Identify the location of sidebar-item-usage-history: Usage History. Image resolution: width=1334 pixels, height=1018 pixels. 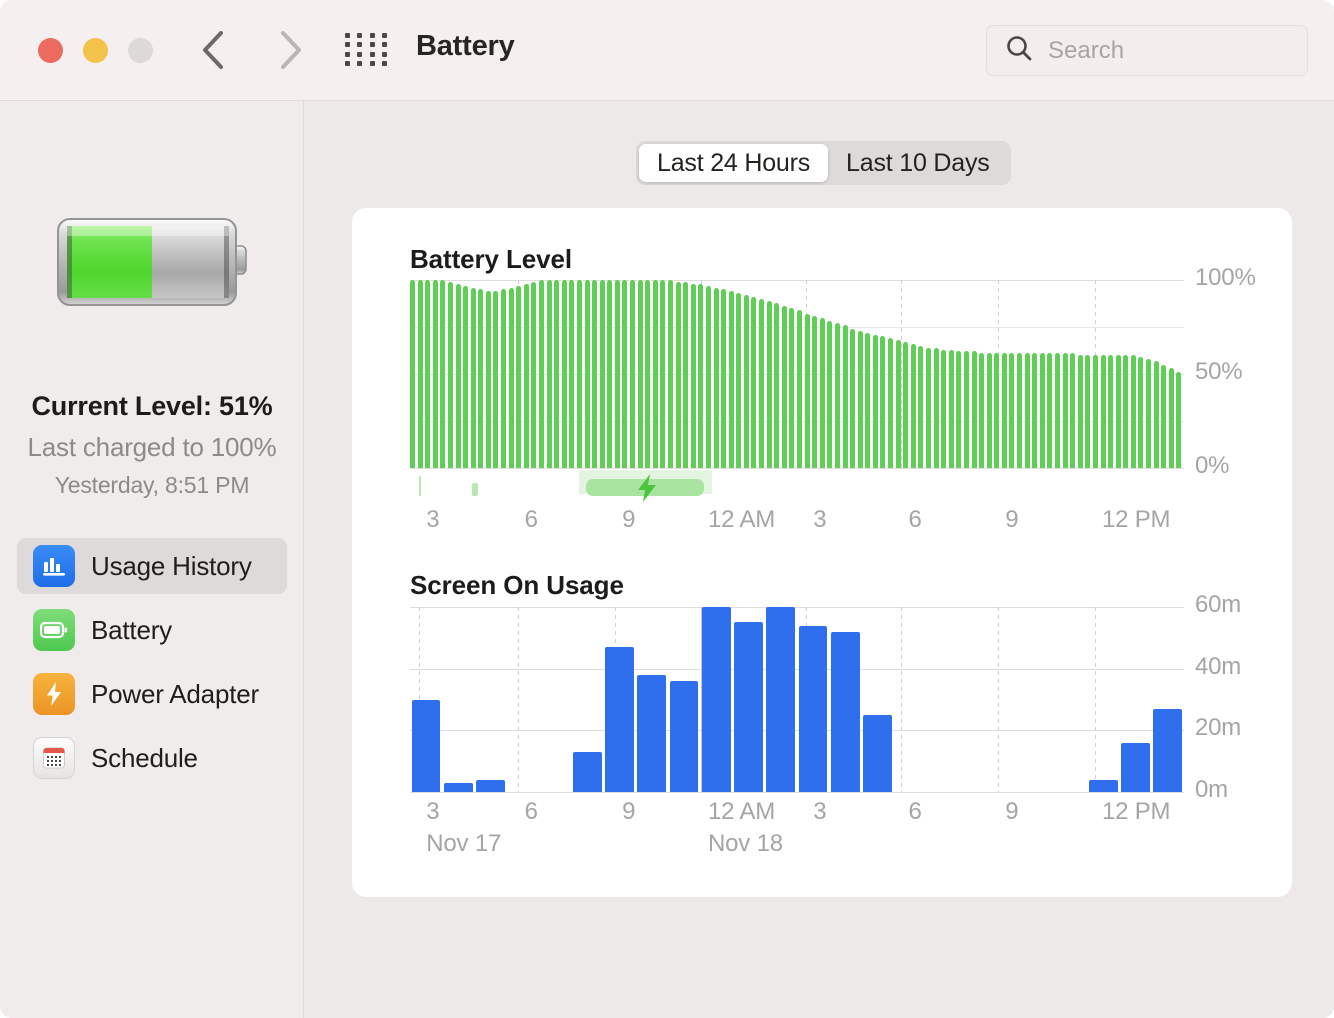
(152, 566).